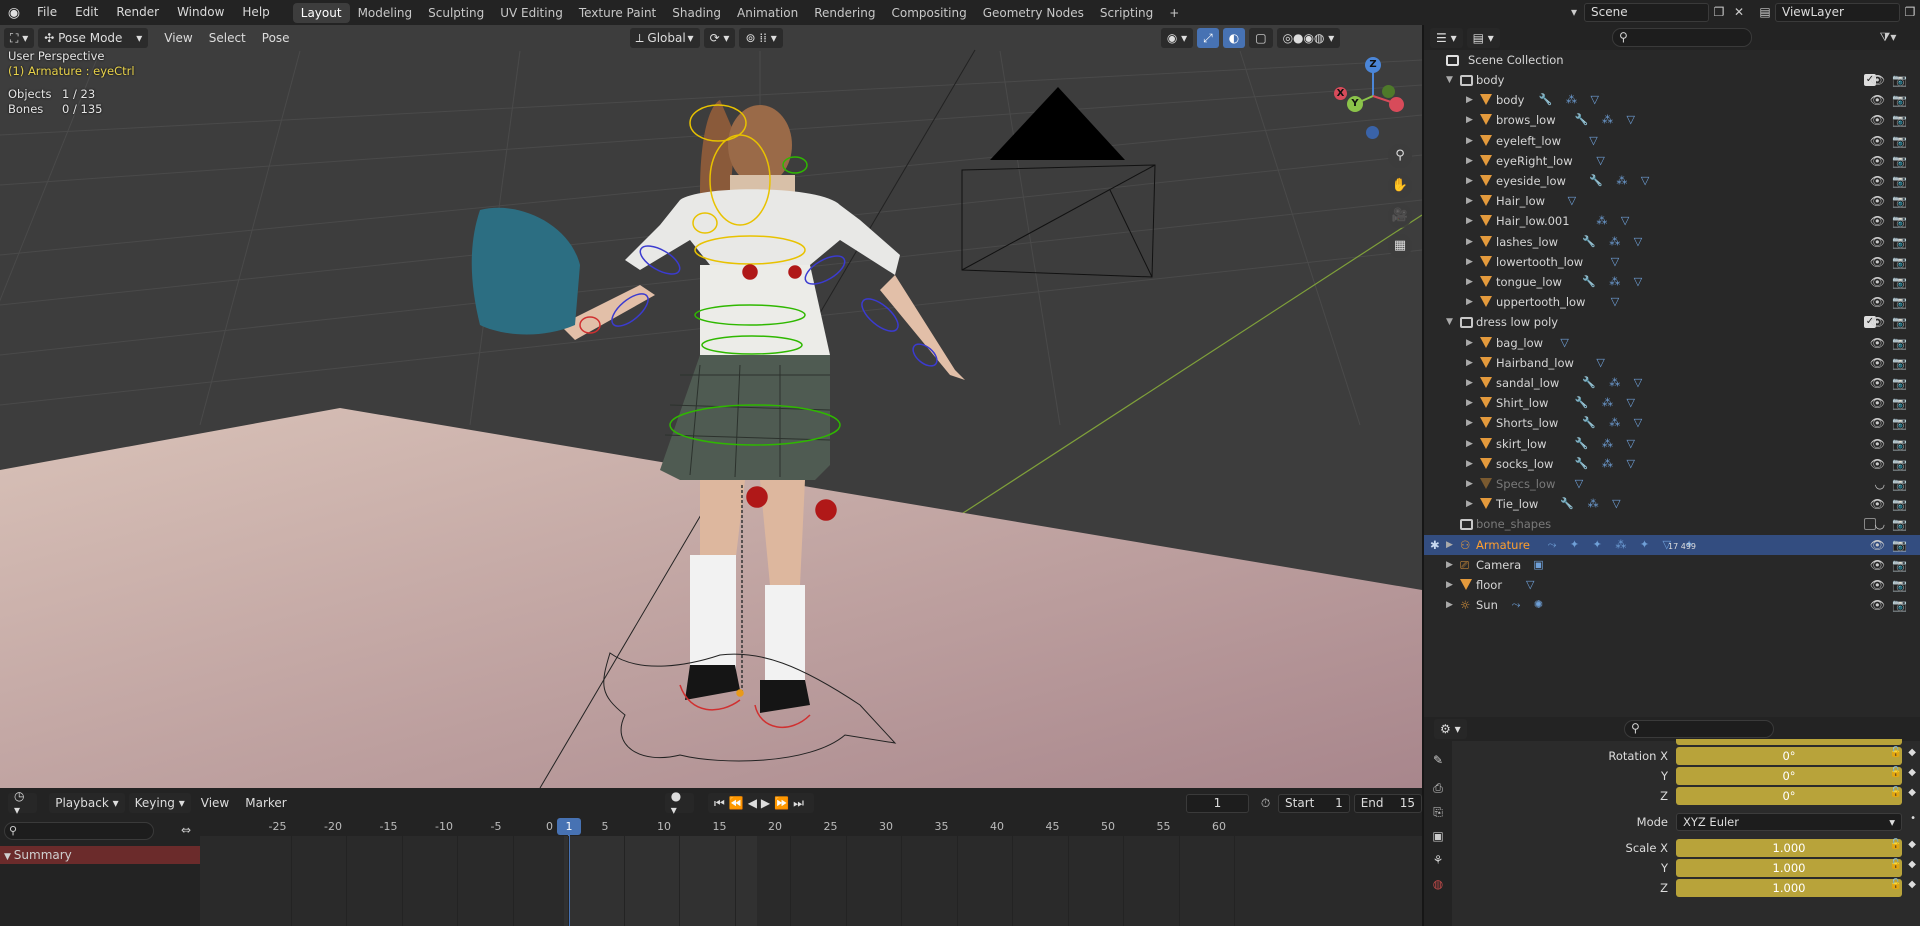 The image size is (1920, 926). Describe the element at coordinates (719, 38) in the screenshot. I see `pivot-point-button: ⟳ ▾` at that location.